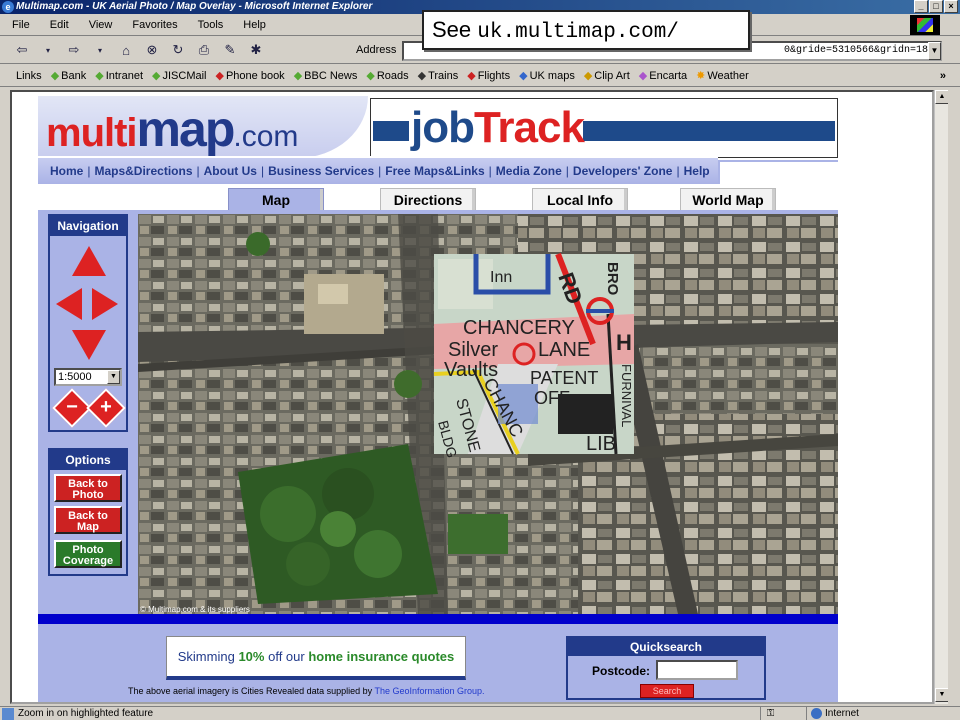 The width and height of the screenshot is (960, 720). Describe the element at coordinates (86, 713) in the screenshot. I see `status-text: Zoom in on highlighted feature` at that location.